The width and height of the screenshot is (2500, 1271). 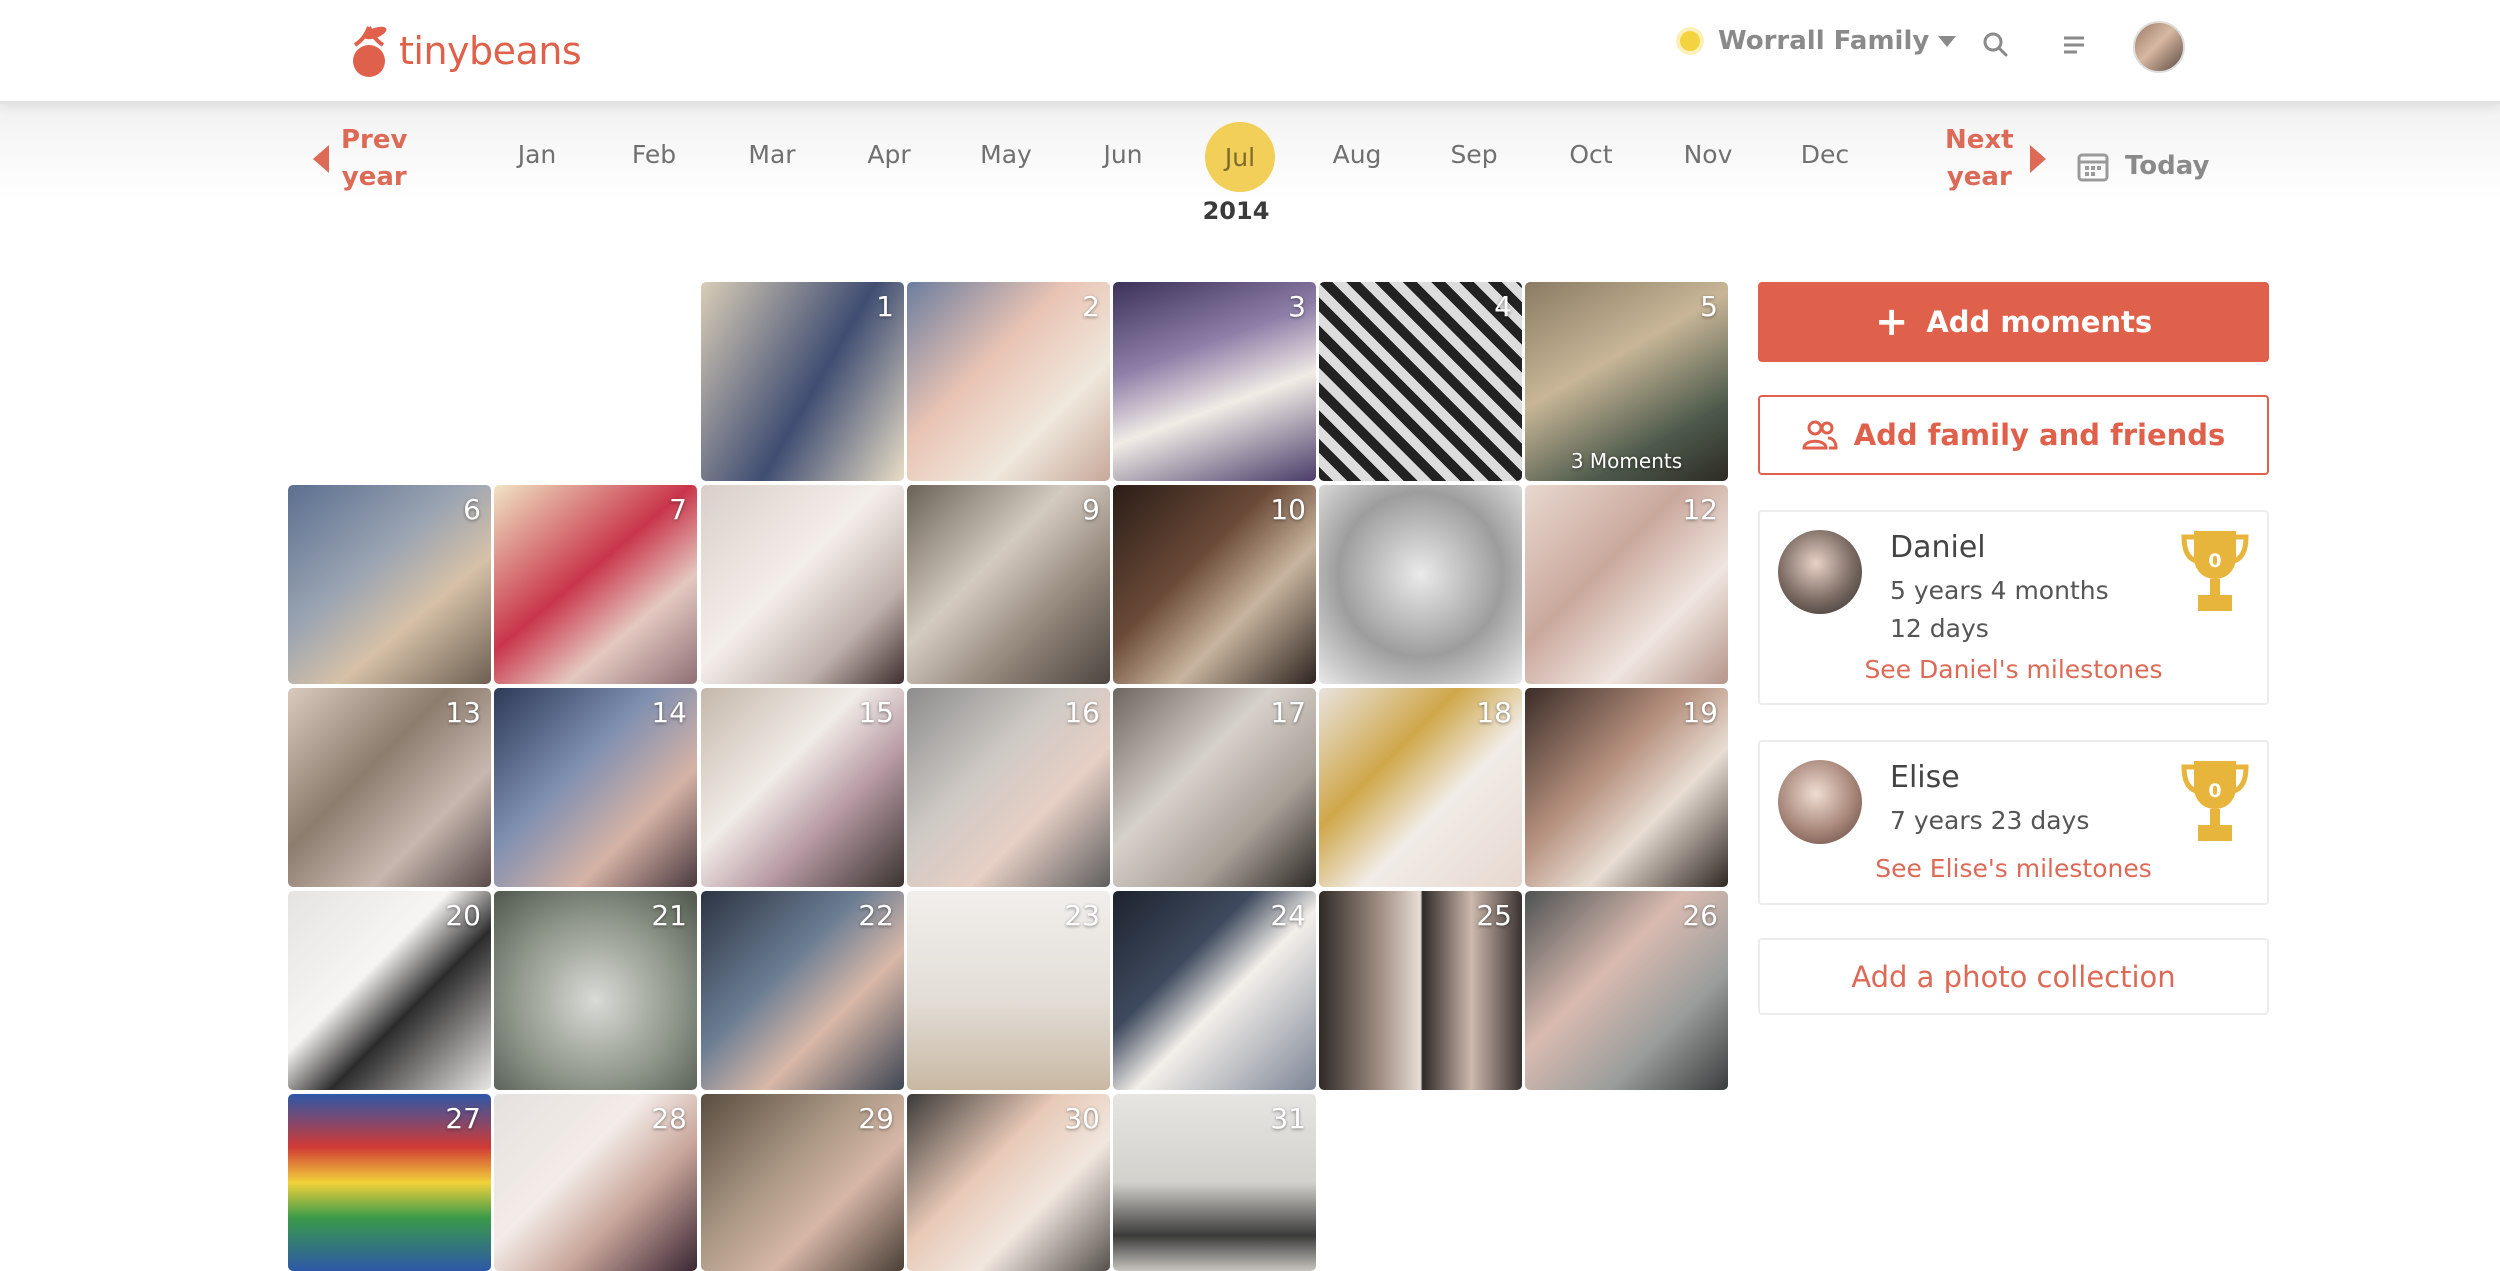 I want to click on child-age: 7 years 23 days, so click(x=1990, y=820).